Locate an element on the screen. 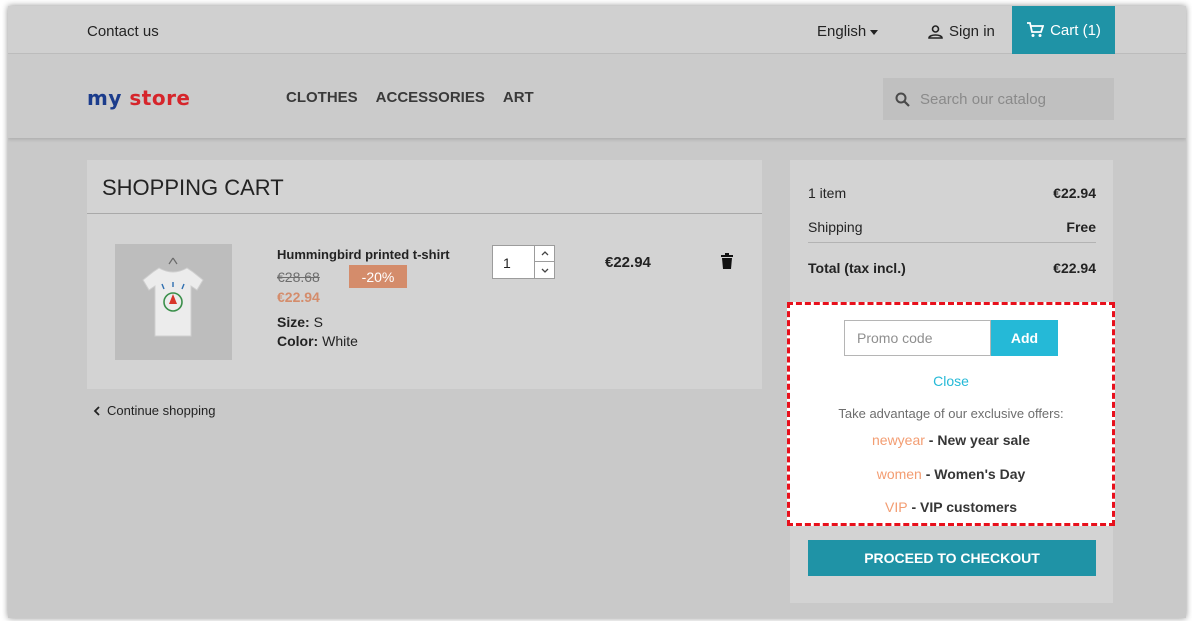 Image resolution: width=1192 pixels, height=621 pixels. quantity-up-button is located at coordinates (544, 254).